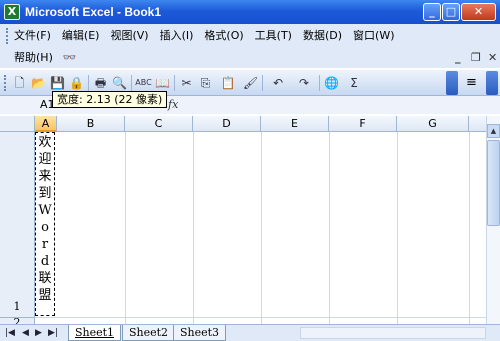  Describe the element at coordinates (322, 35) in the screenshot. I see `menu-data: 数据(D)` at that location.